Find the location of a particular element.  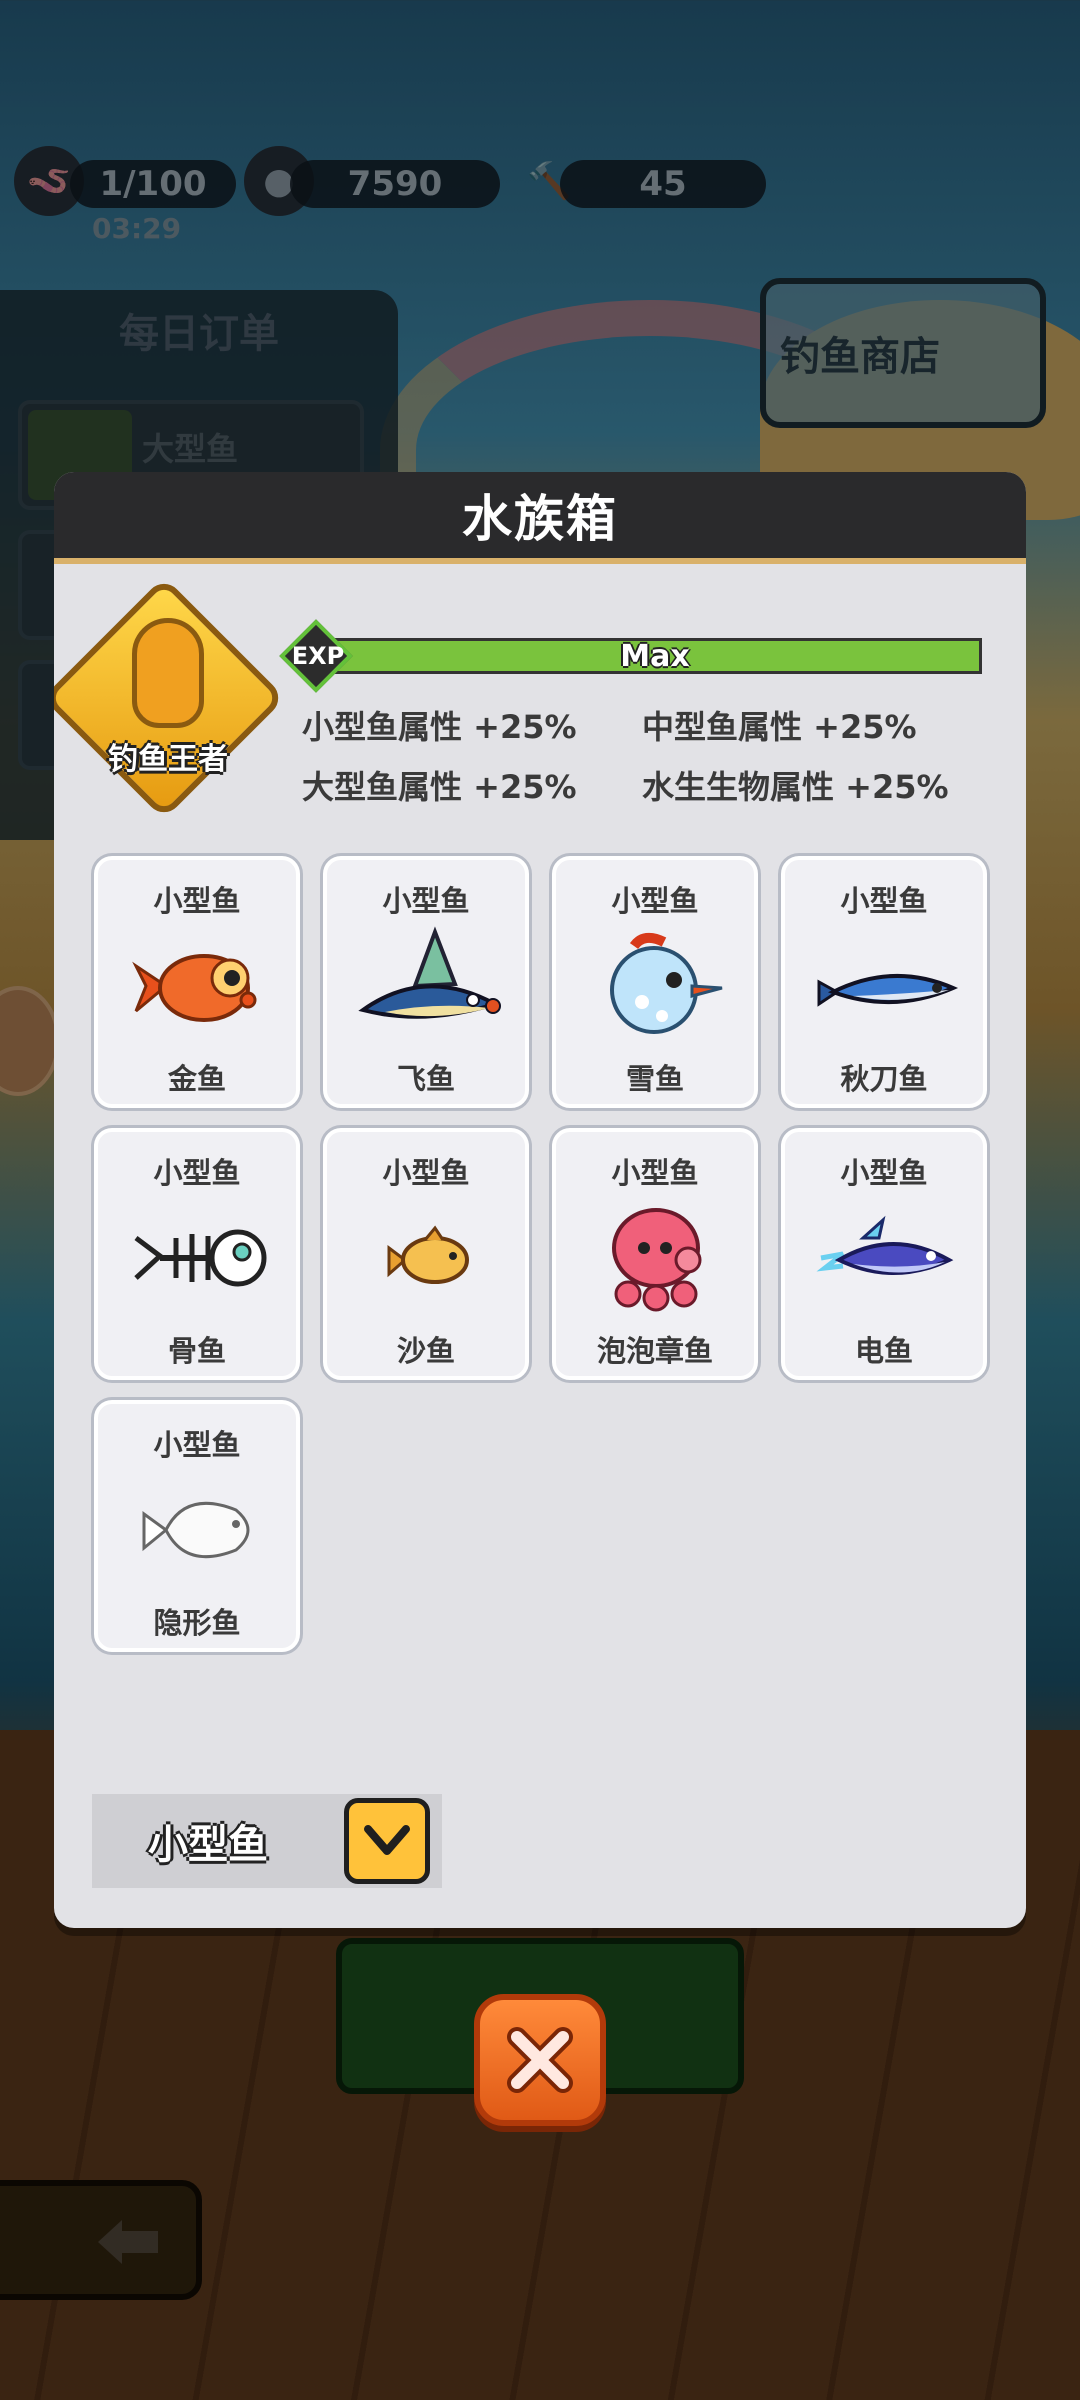

modal-title: 水族箱 is located at coordinates (540, 519).